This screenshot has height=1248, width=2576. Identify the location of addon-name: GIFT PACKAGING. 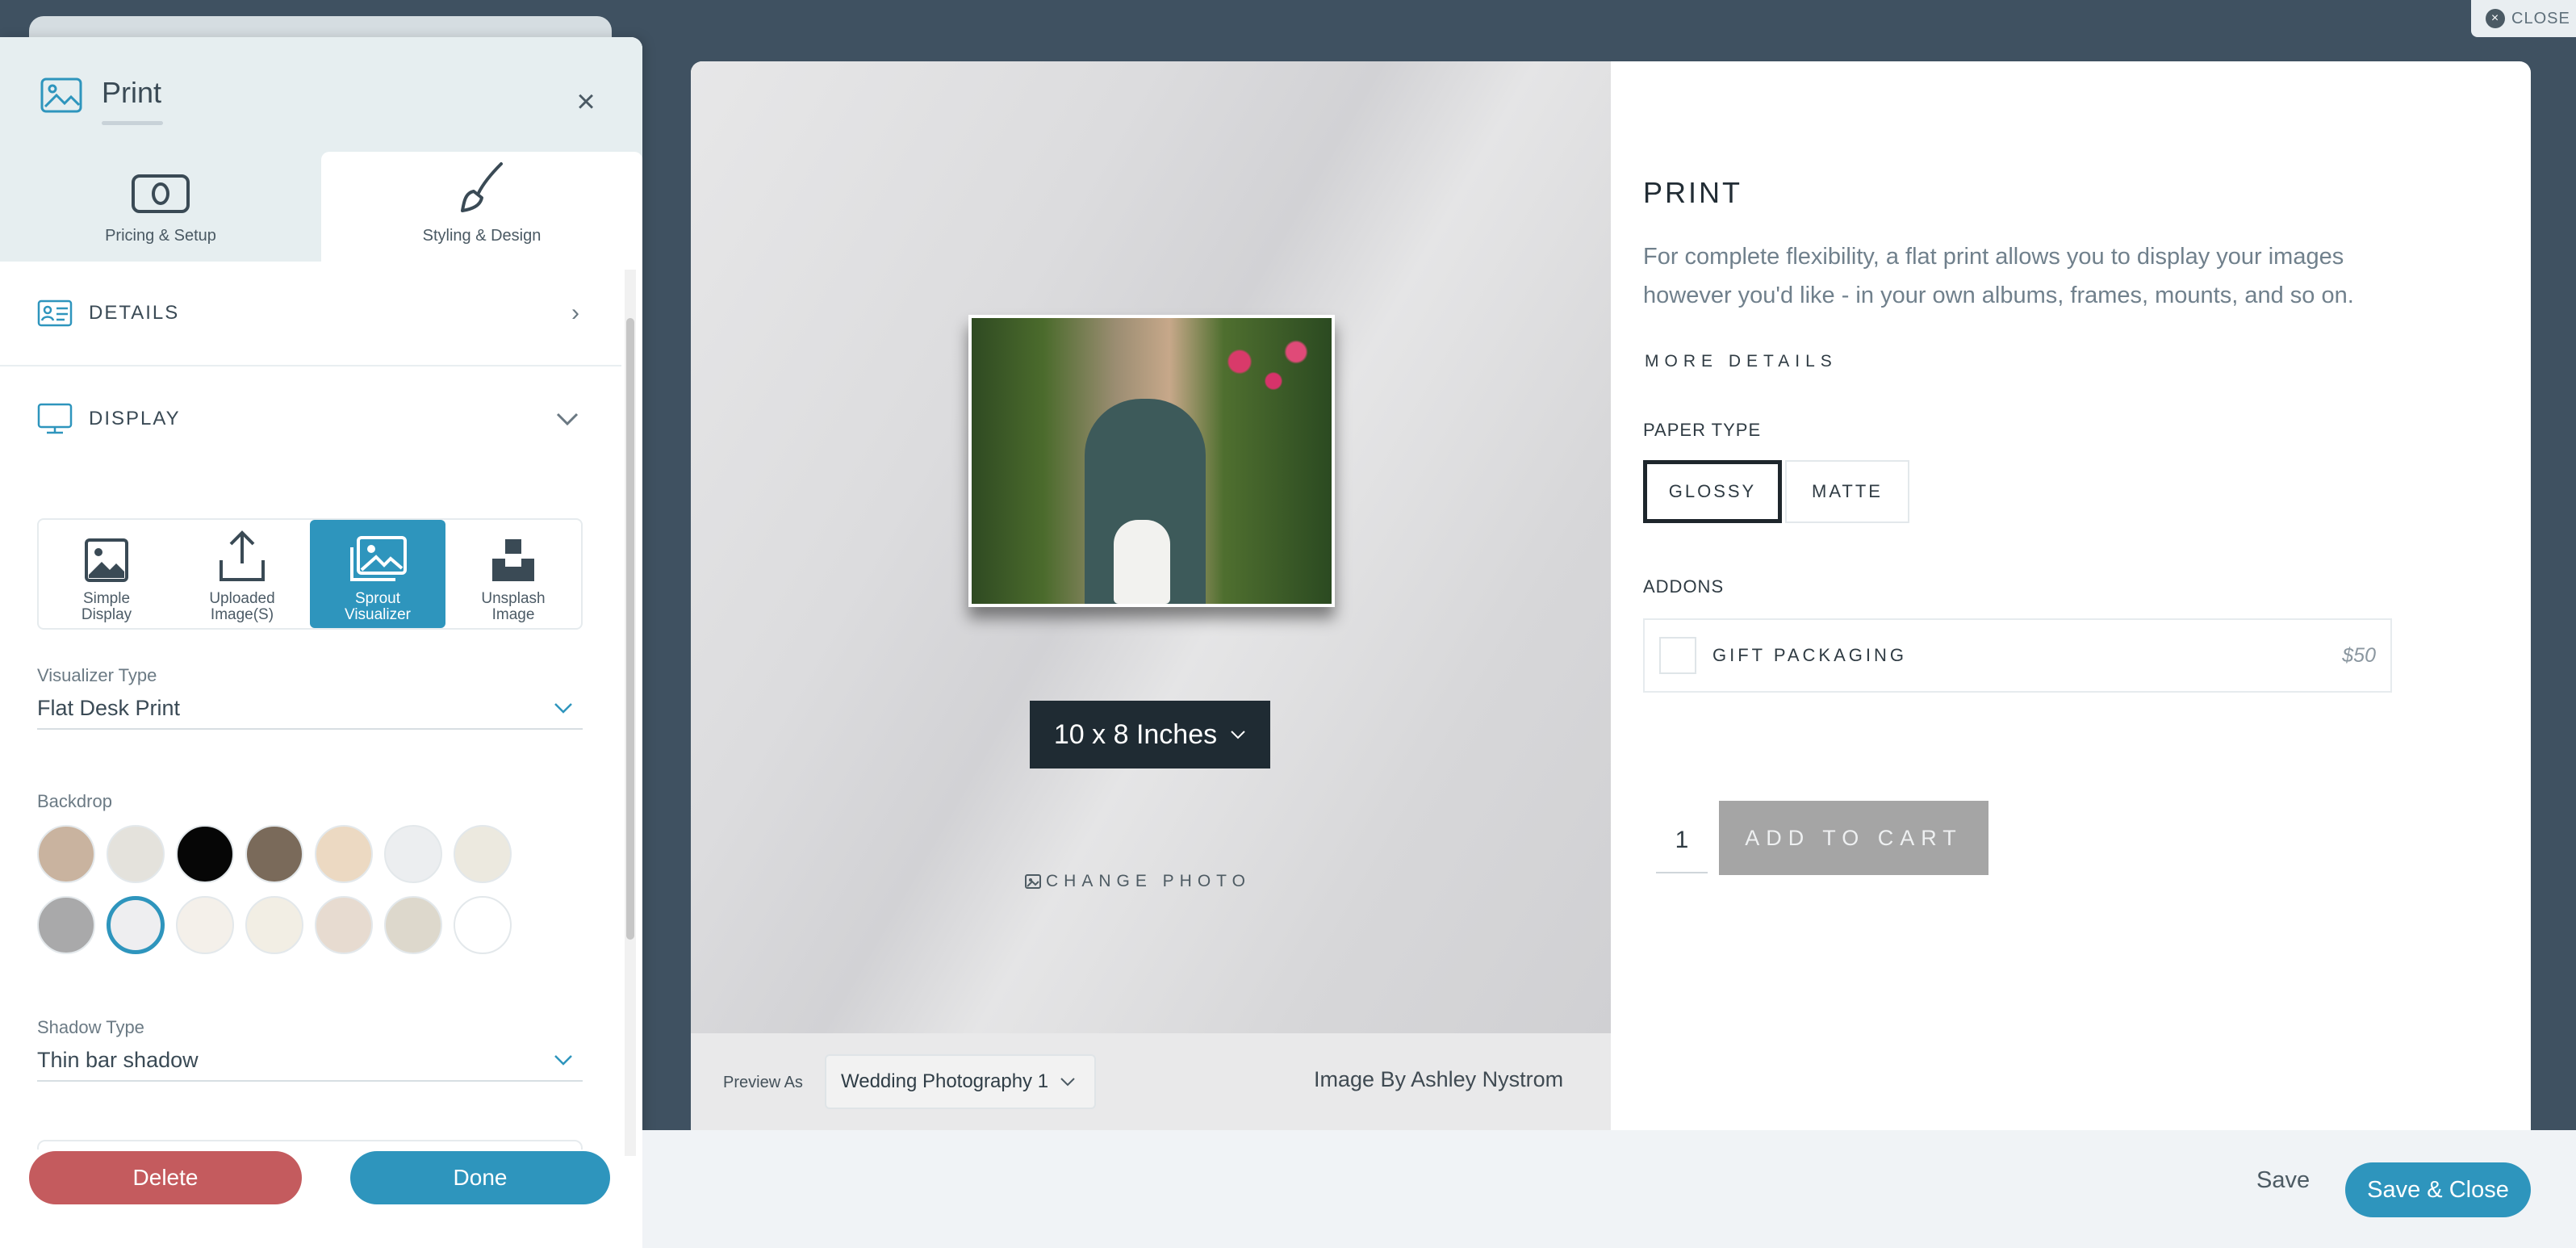
(1809, 655).